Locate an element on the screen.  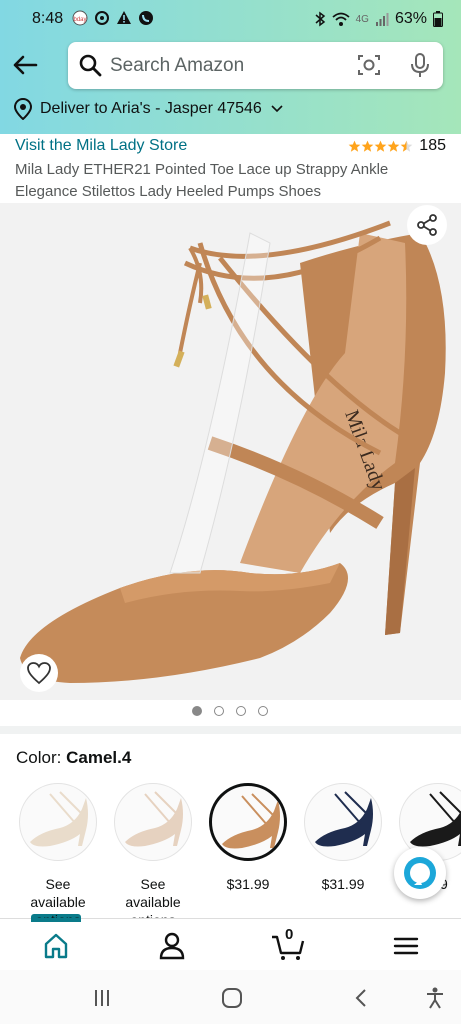
cart-count: 0 is located at coordinates (289, 934).